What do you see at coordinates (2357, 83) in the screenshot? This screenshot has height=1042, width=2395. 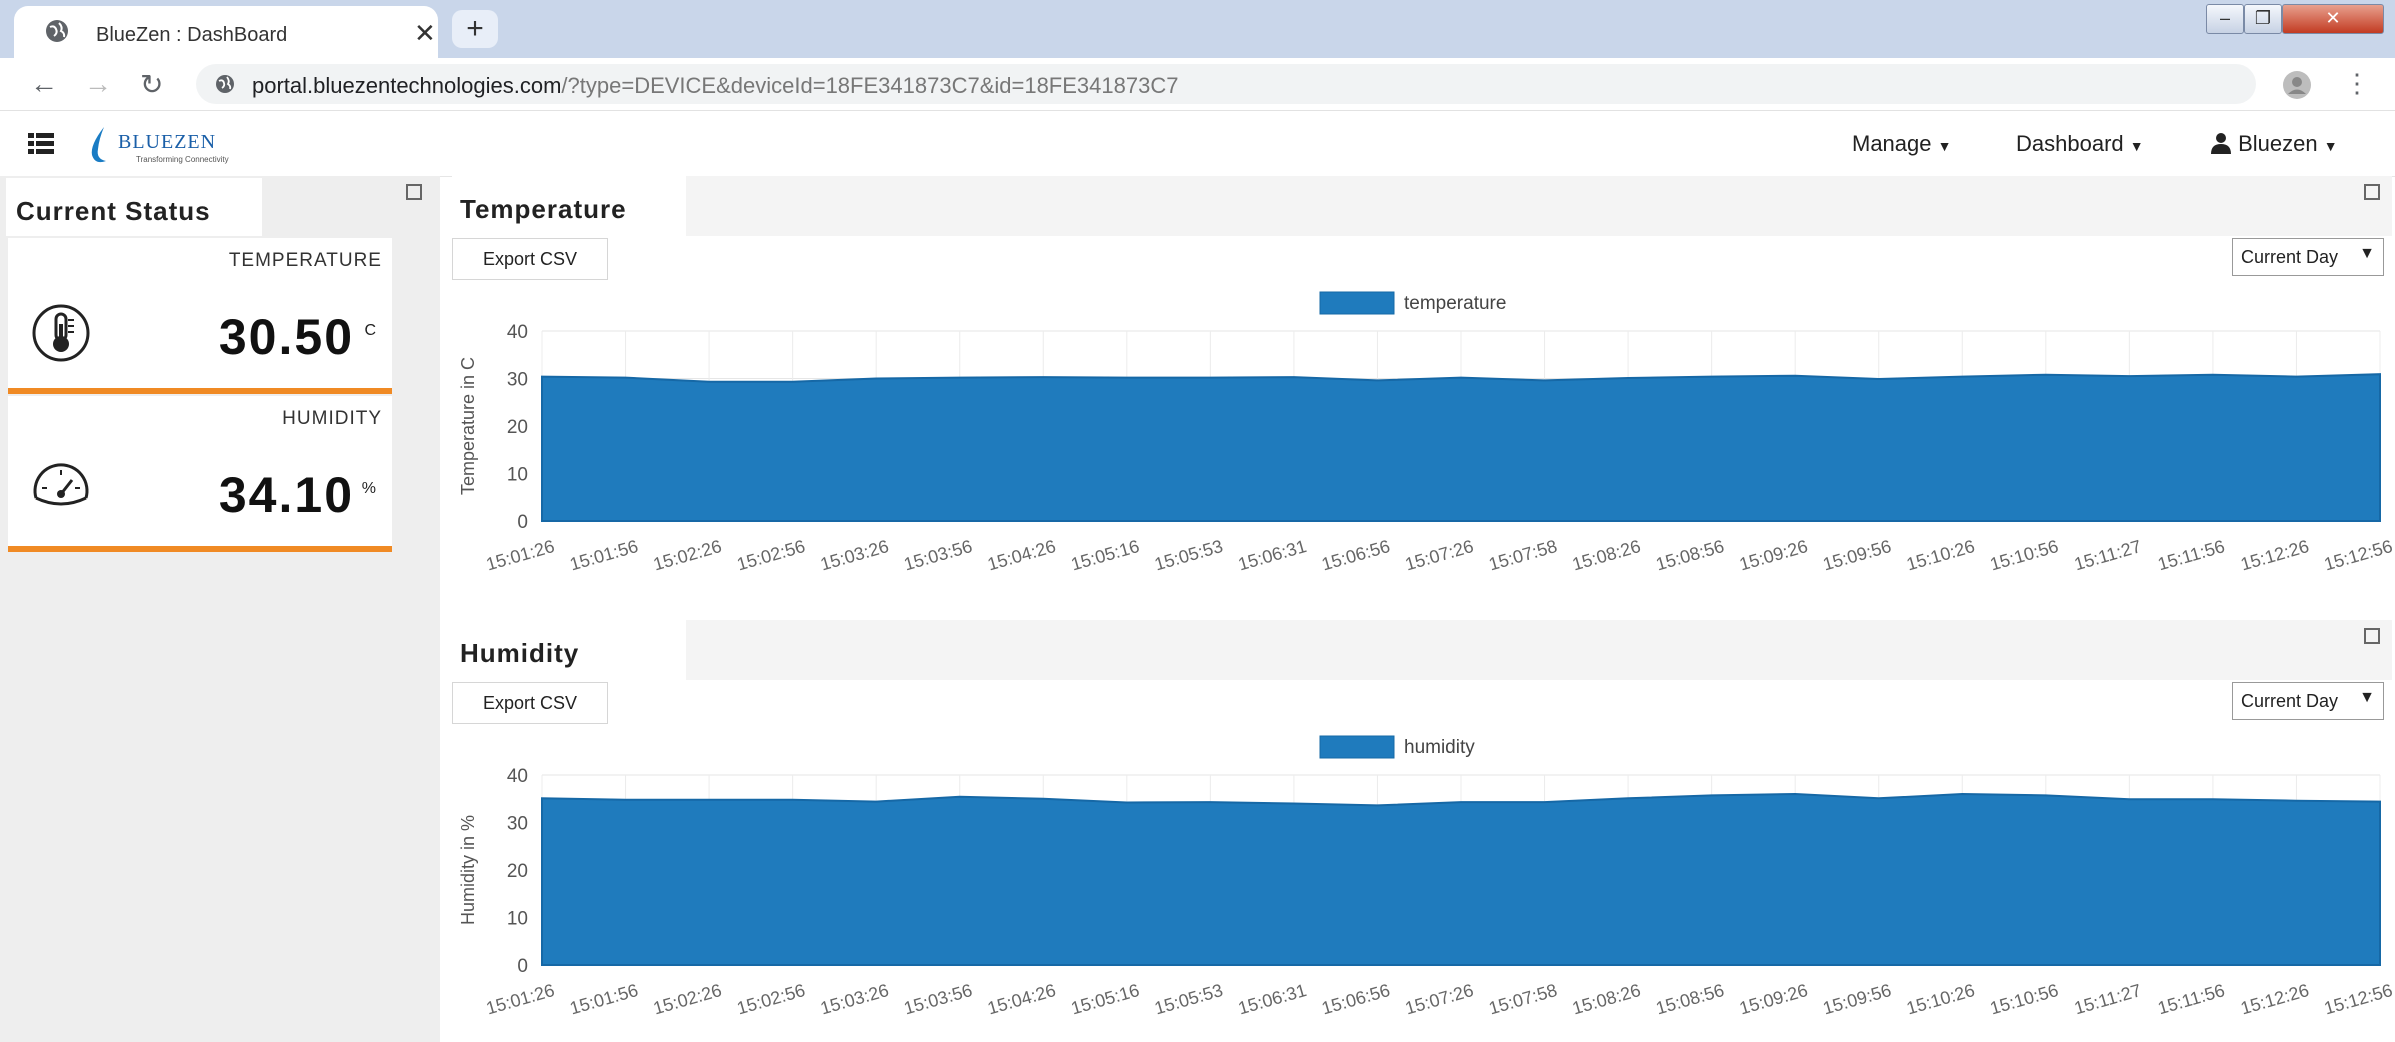 I see `browser-menu-icon: ⋮` at bounding box center [2357, 83].